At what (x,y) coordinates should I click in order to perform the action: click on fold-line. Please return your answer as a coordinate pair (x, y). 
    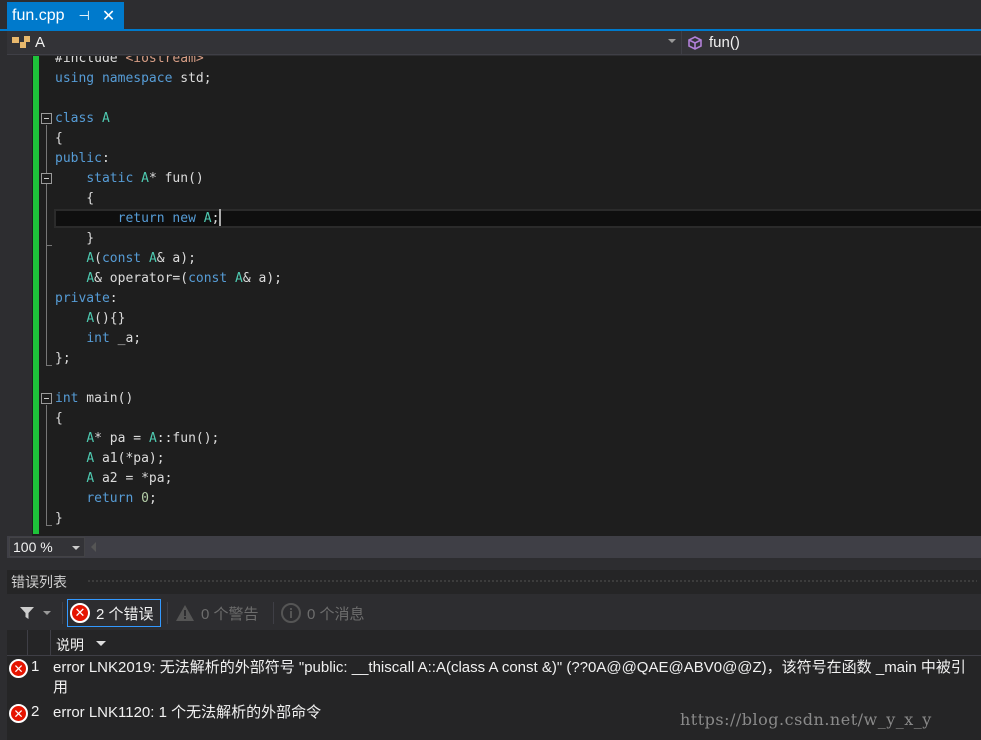
    Looking at the image, I should click on (46, 302).